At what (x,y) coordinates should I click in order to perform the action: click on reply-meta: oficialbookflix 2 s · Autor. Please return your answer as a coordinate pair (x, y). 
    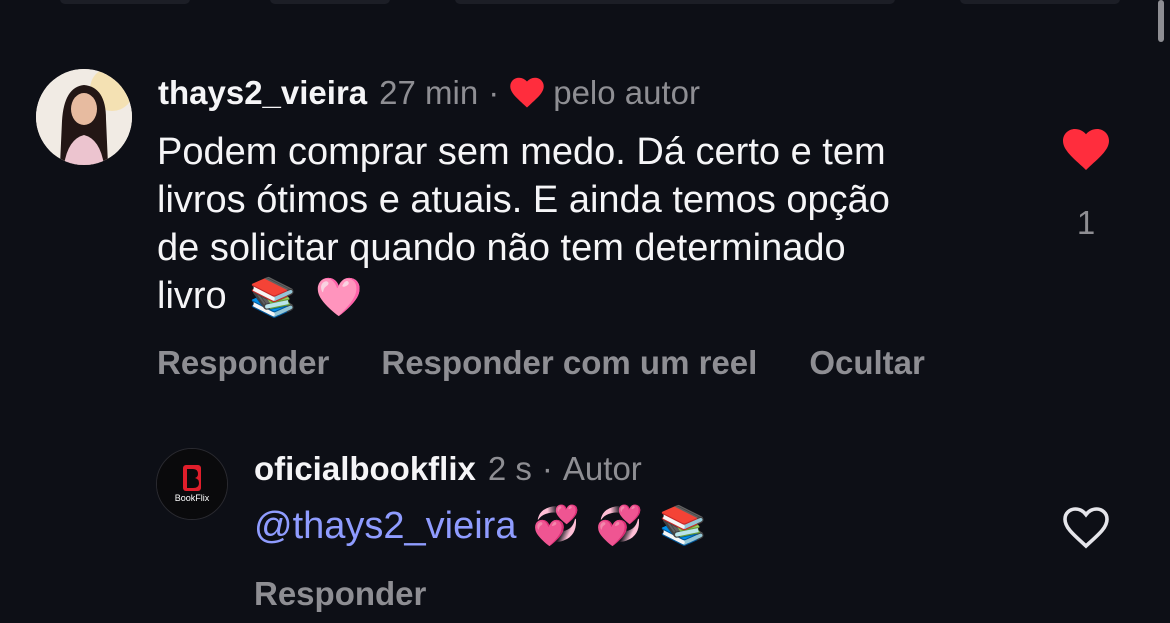
    Looking at the image, I should click on (448, 469).